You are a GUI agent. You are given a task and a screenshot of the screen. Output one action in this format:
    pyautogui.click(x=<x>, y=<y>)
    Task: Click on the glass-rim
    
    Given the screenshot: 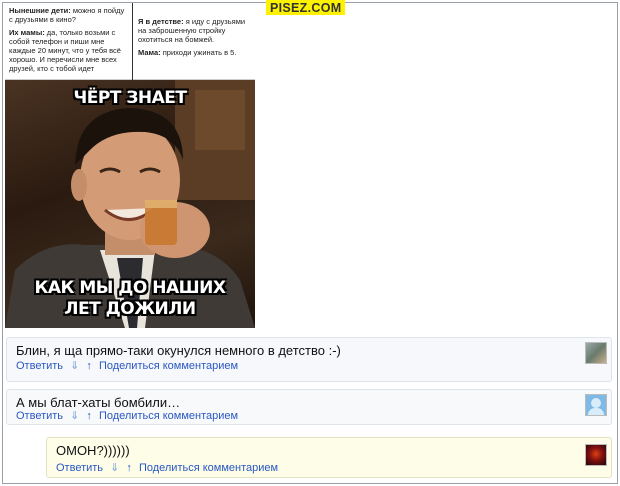 What is the action you would take?
    pyautogui.click(x=161, y=204)
    